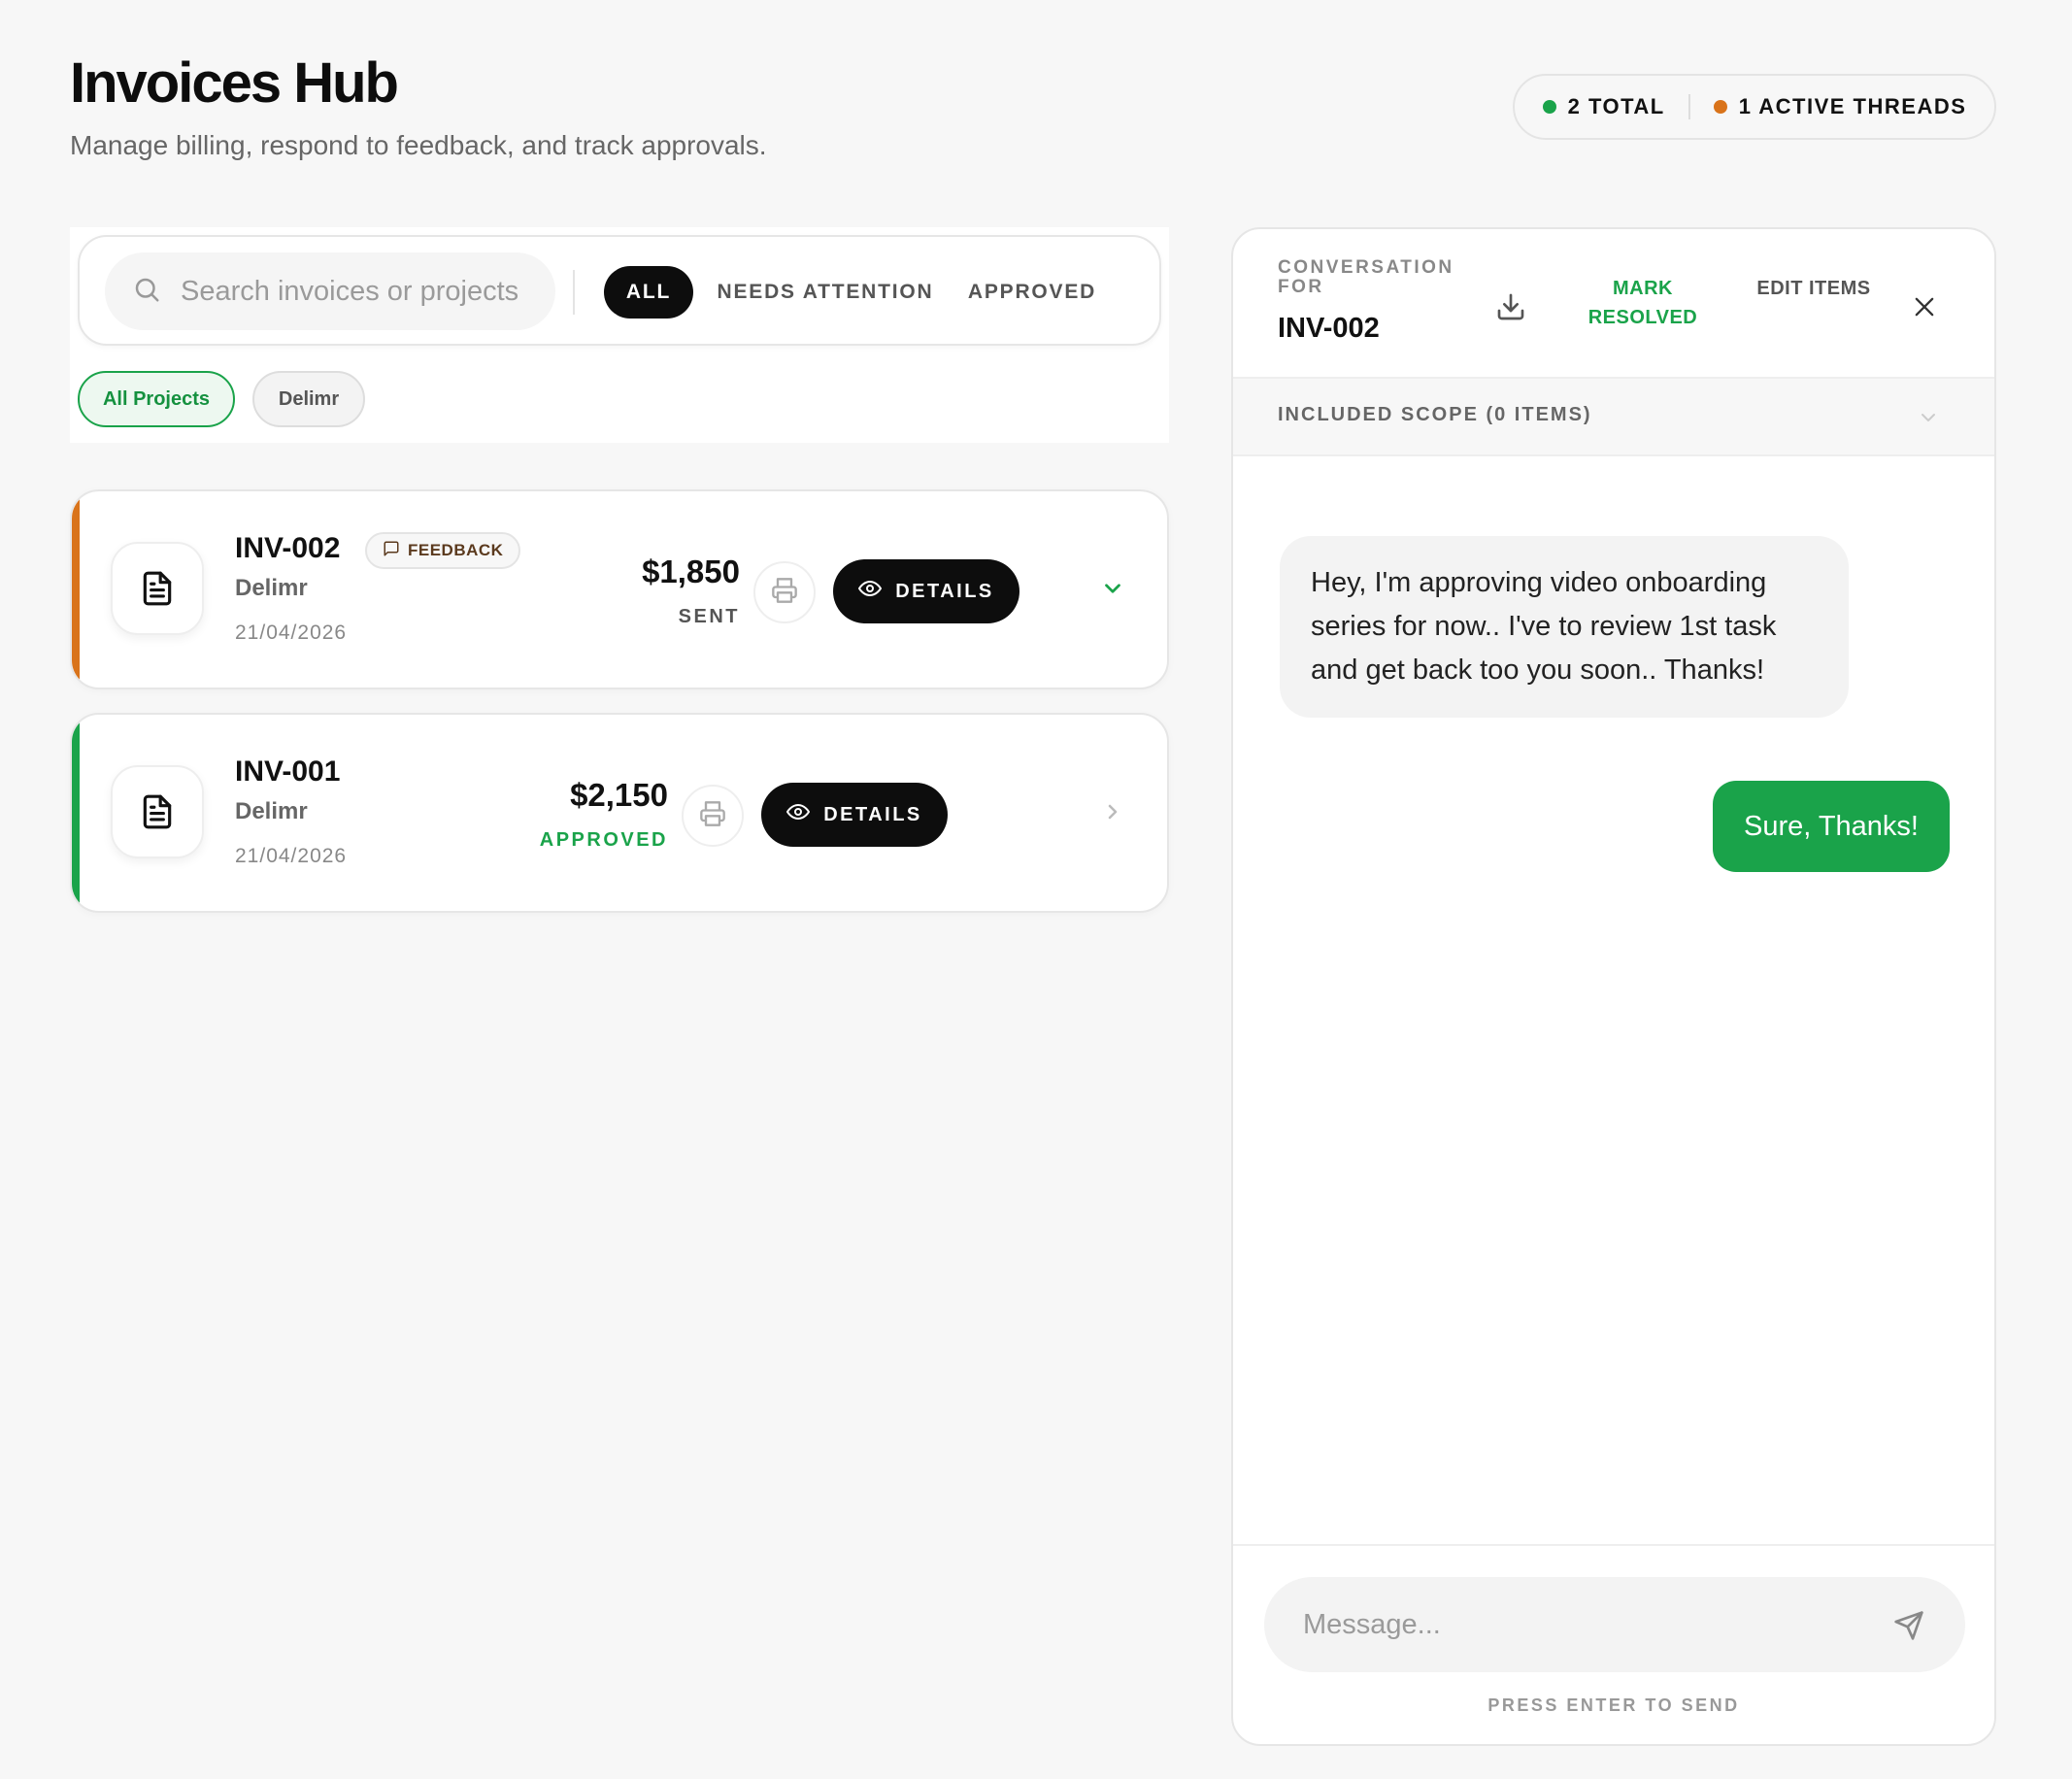 This screenshot has width=2072, height=1779. I want to click on included-scope-label: INCLUDED SCOPE (0 ITEMS), so click(1435, 414).